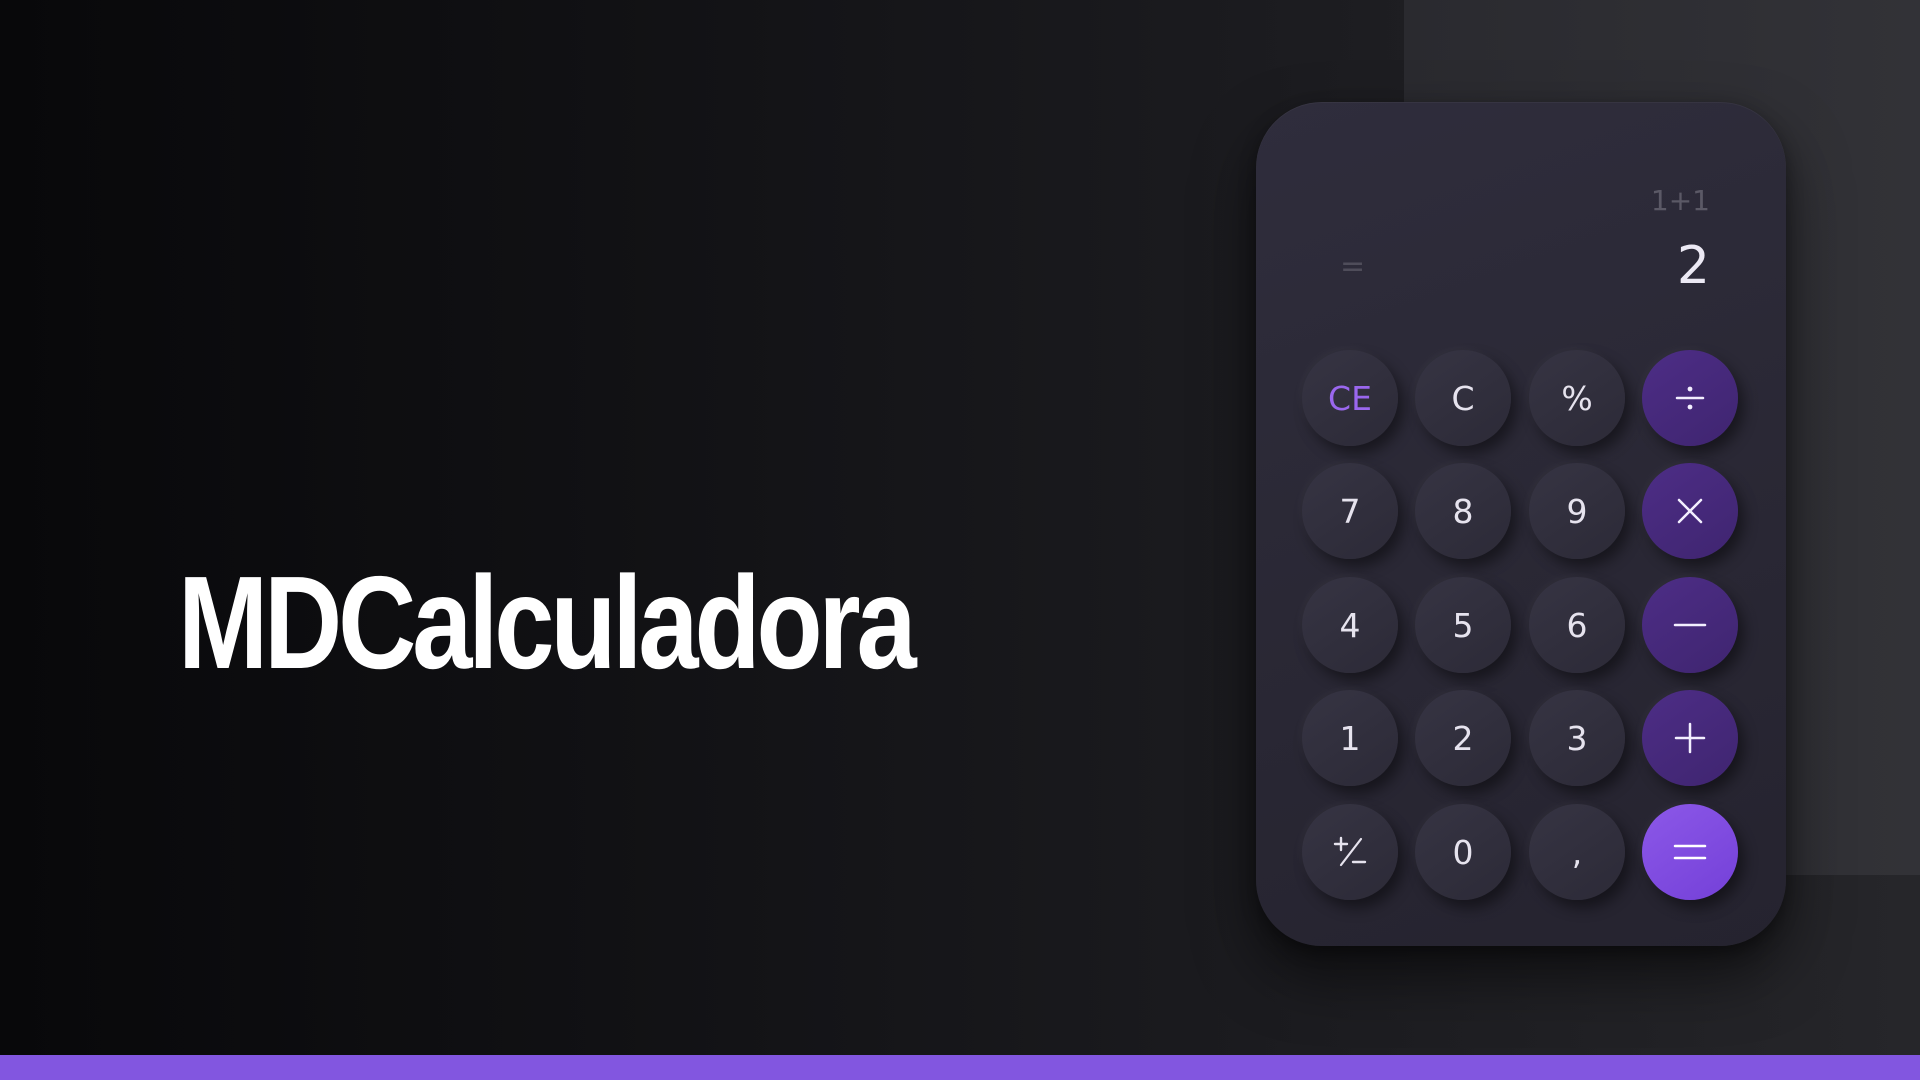 This screenshot has width=1920, height=1080. I want to click on plus-minus-button, so click(1350, 852).